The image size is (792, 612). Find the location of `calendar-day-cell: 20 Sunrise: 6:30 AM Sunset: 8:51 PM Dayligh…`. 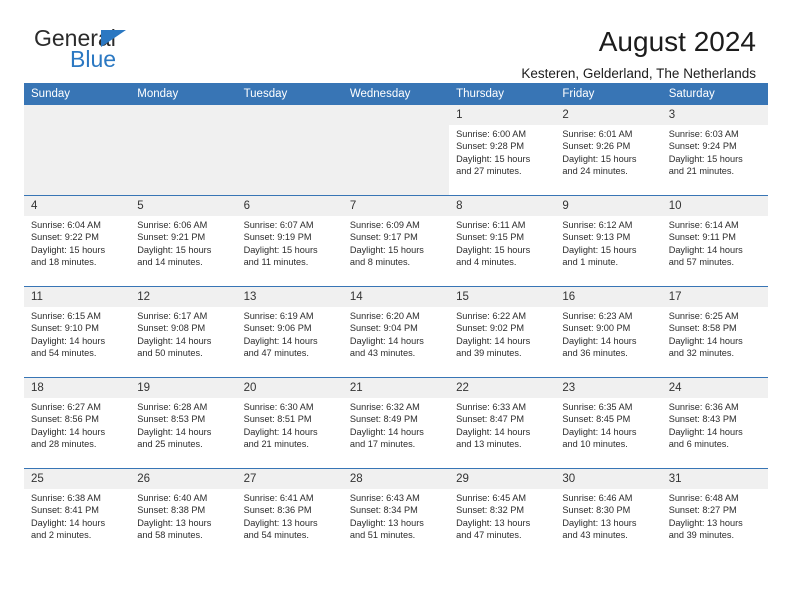

calendar-day-cell: 20 Sunrise: 6:30 AM Sunset: 8:51 PM Dayligh… is located at coordinates (289, 423).